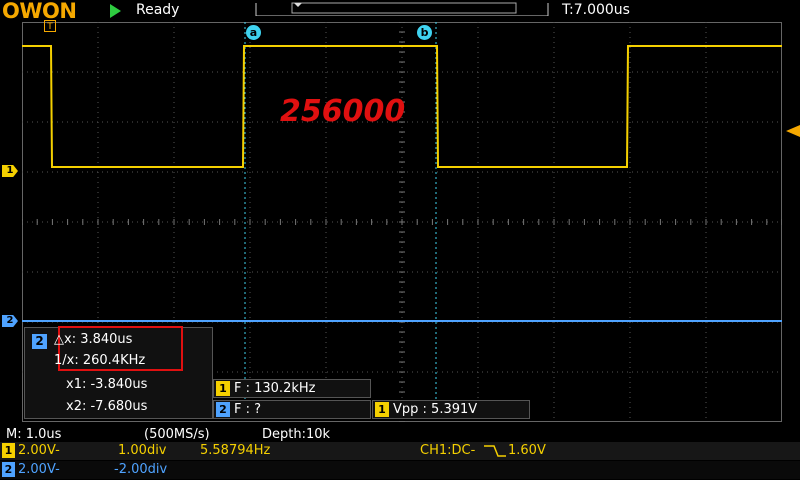 This screenshot has width=800, height=480. I want to click on measurement-vpp-ch1: 1 Vpp : 5.391V, so click(451, 409).